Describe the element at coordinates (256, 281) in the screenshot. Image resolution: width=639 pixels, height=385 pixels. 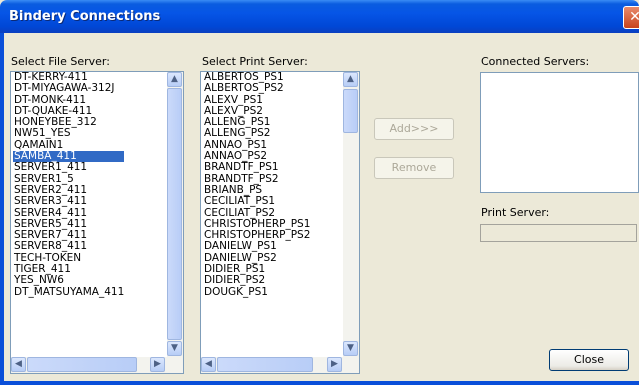
I see `list-item: DIDIER_PS2` at that location.